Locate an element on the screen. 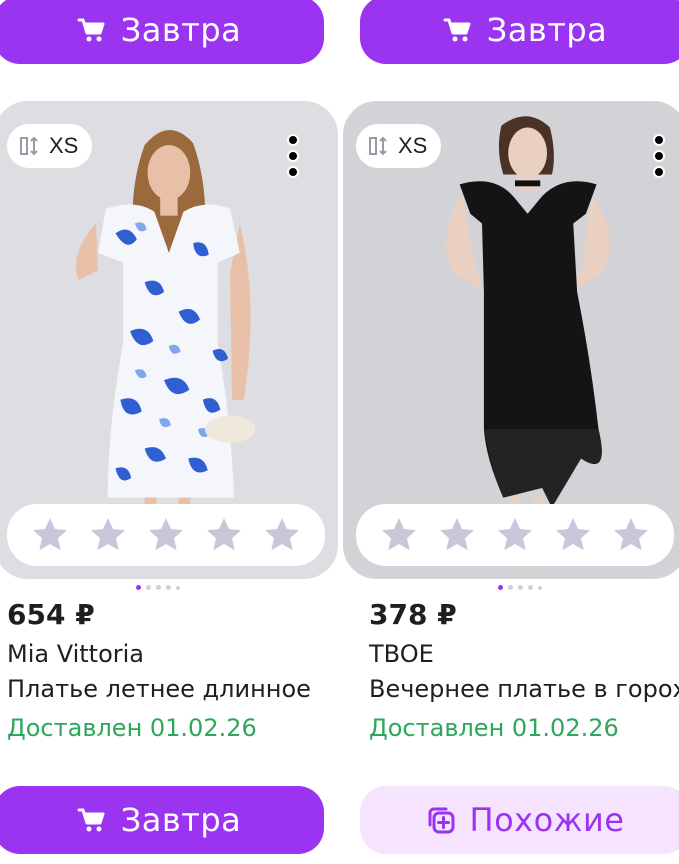  product-price: 654 ₽ is located at coordinates (51, 614).